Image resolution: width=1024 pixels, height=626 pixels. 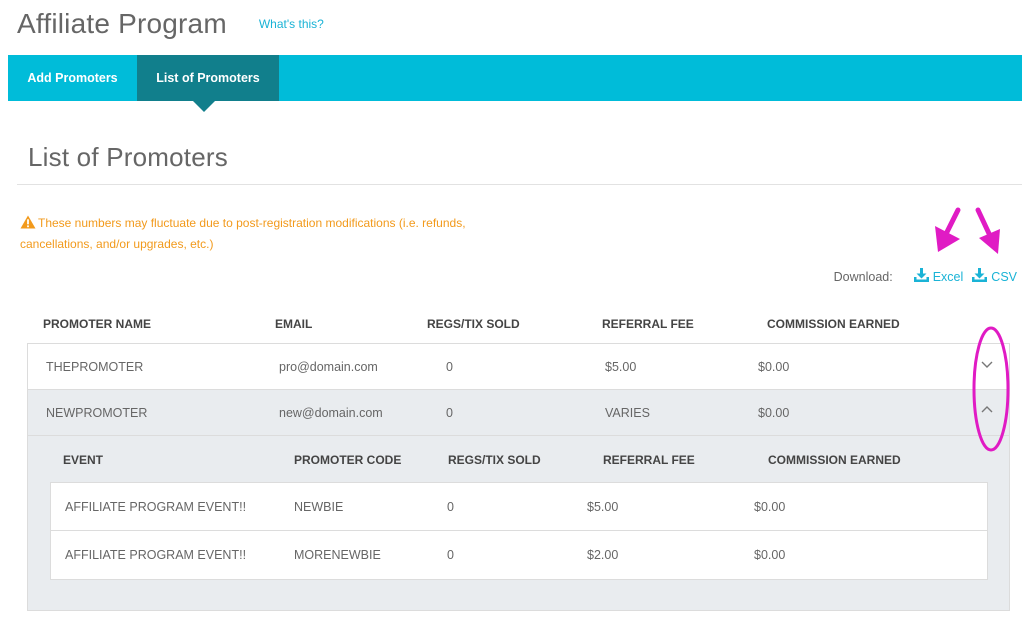 What do you see at coordinates (1004, 277) in the screenshot?
I see `download-csv-label: CSV` at bounding box center [1004, 277].